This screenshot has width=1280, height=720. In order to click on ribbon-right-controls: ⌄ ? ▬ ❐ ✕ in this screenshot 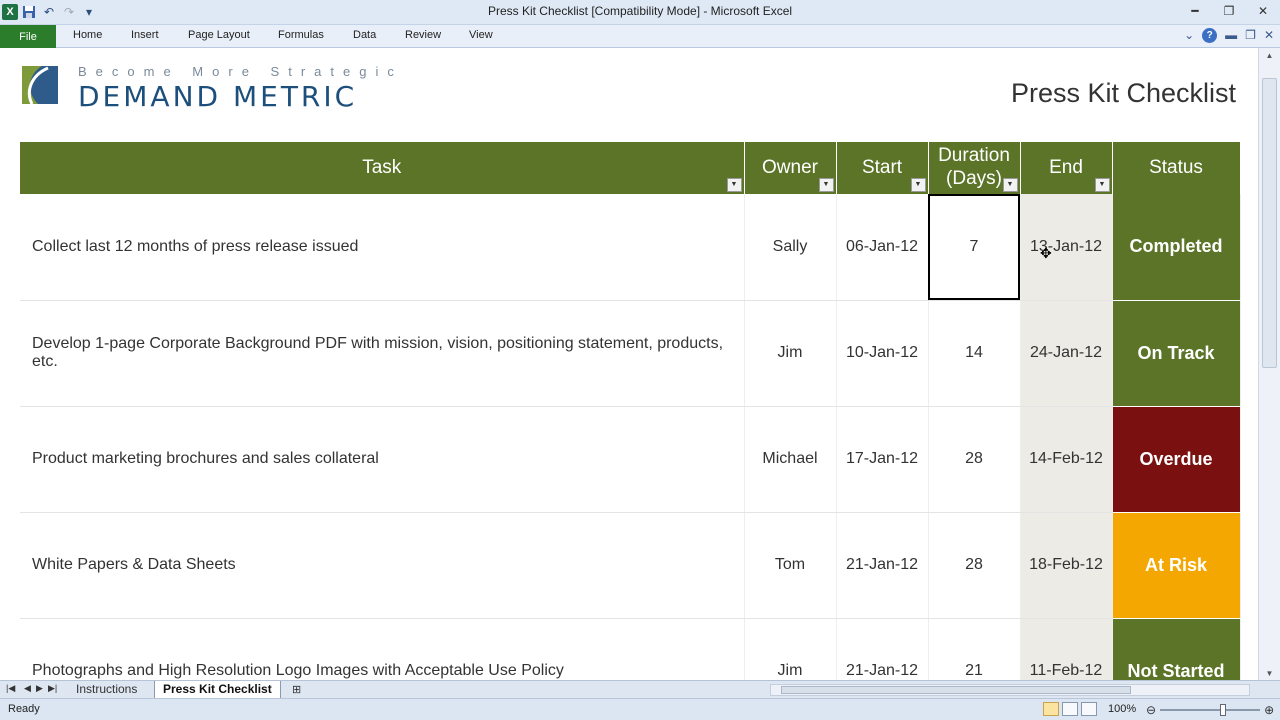, I will do `click(1229, 35)`.